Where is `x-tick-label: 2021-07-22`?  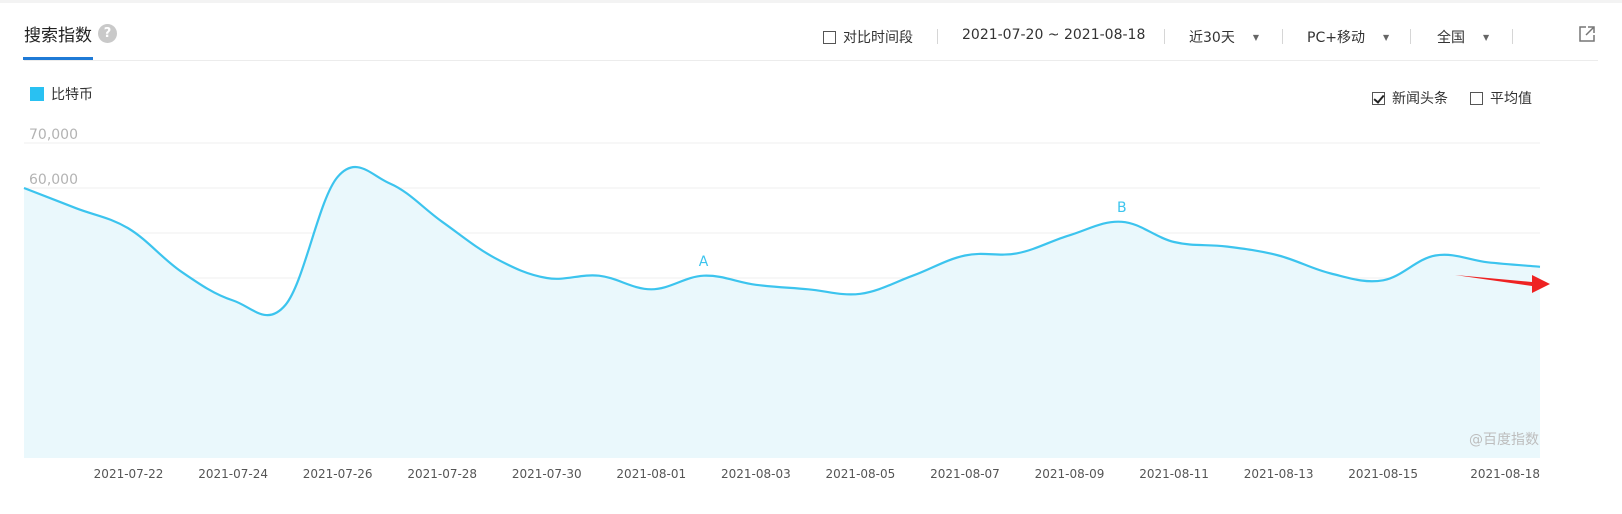 x-tick-label: 2021-07-22 is located at coordinates (129, 474).